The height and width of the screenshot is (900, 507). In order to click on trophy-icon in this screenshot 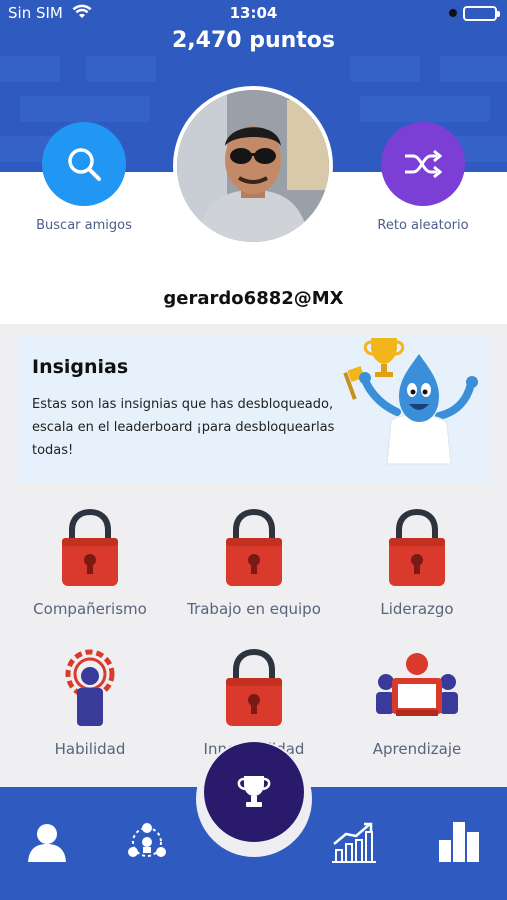, I will do `click(254, 791)`.